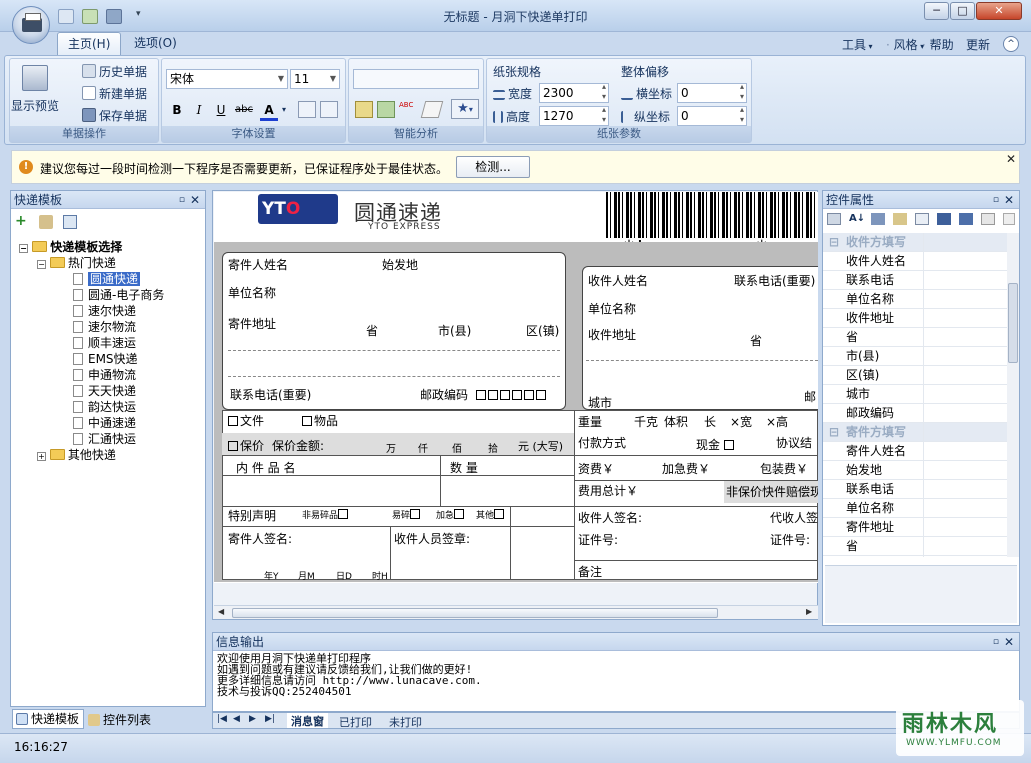 Image resolution: width=1031 pixels, height=763 pixels. I want to click on preview-button: 显示预览, so click(35, 105).